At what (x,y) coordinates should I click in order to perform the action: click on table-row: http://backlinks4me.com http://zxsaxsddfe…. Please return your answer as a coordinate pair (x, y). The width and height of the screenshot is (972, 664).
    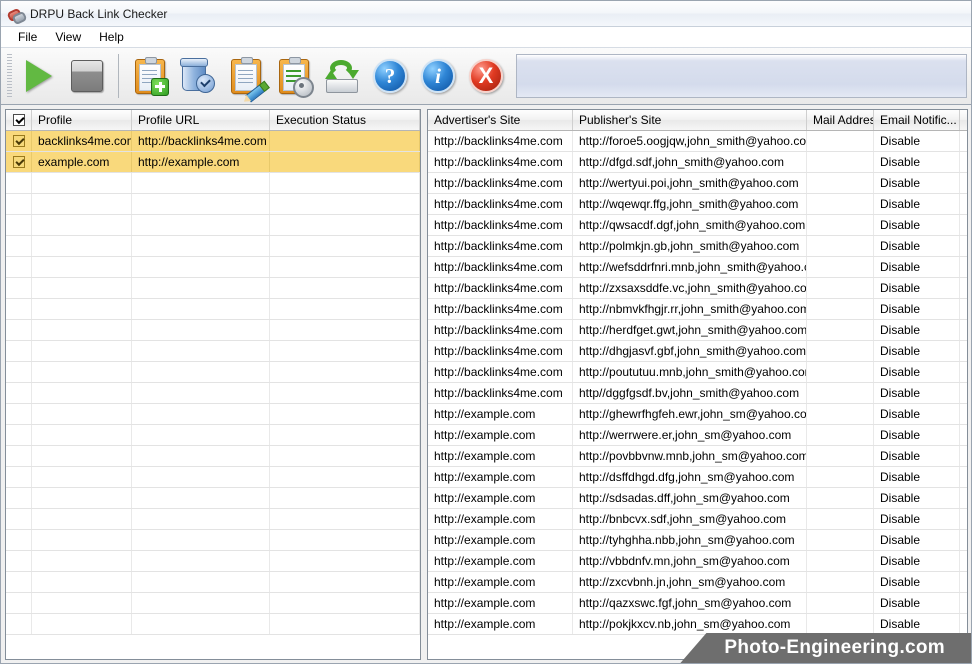
    Looking at the image, I should click on (697, 288).